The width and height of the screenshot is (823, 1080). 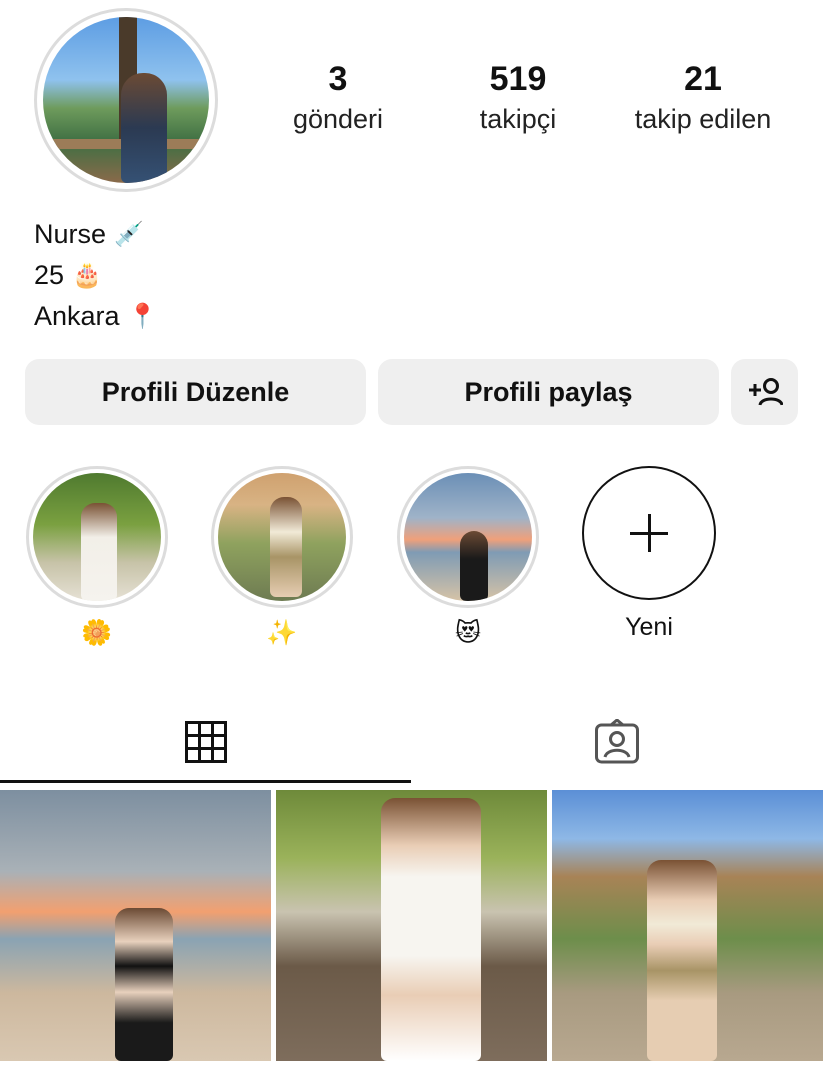 What do you see at coordinates (77, 316) in the screenshot?
I see `bio-text: Ankara` at bounding box center [77, 316].